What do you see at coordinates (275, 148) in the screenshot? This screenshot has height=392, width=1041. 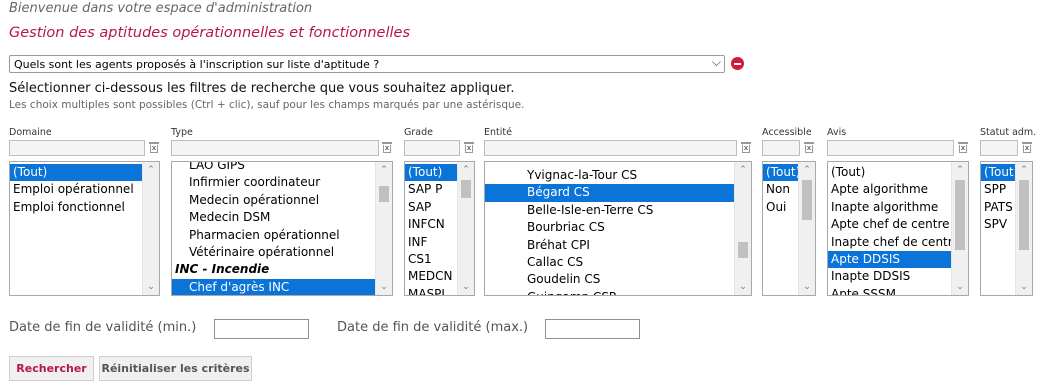 I see `filter-search-type` at bounding box center [275, 148].